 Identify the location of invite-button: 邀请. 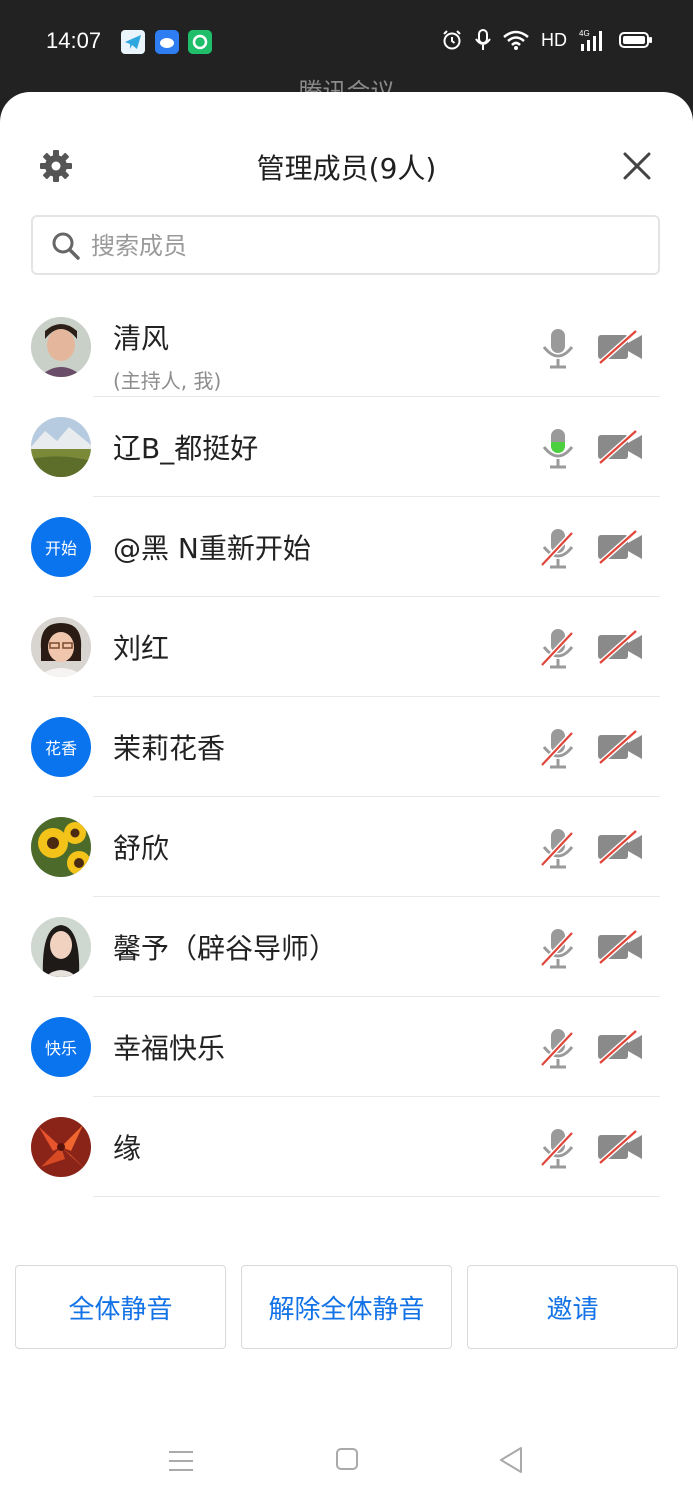
(572, 1307).